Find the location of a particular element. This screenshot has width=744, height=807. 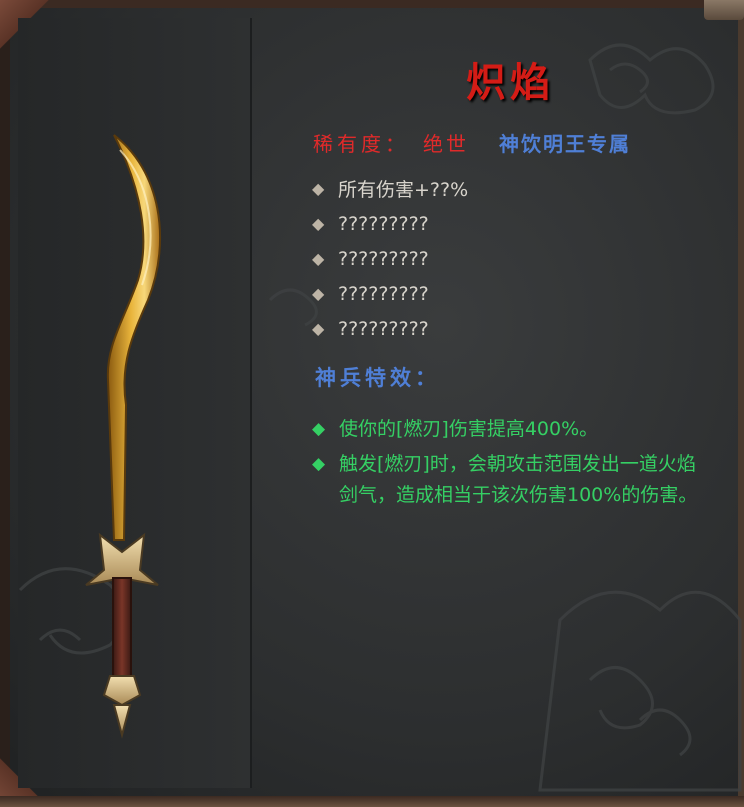

exclusive-owner-label: 神饮明王专属 is located at coordinates (565, 144).